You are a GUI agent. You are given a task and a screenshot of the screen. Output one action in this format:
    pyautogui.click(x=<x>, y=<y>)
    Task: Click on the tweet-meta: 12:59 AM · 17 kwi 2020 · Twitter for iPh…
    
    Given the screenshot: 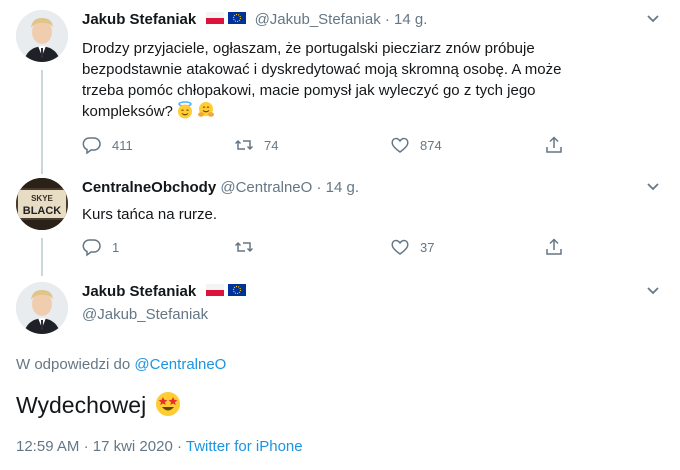 What is the action you would take?
    pyautogui.click(x=159, y=446)
    